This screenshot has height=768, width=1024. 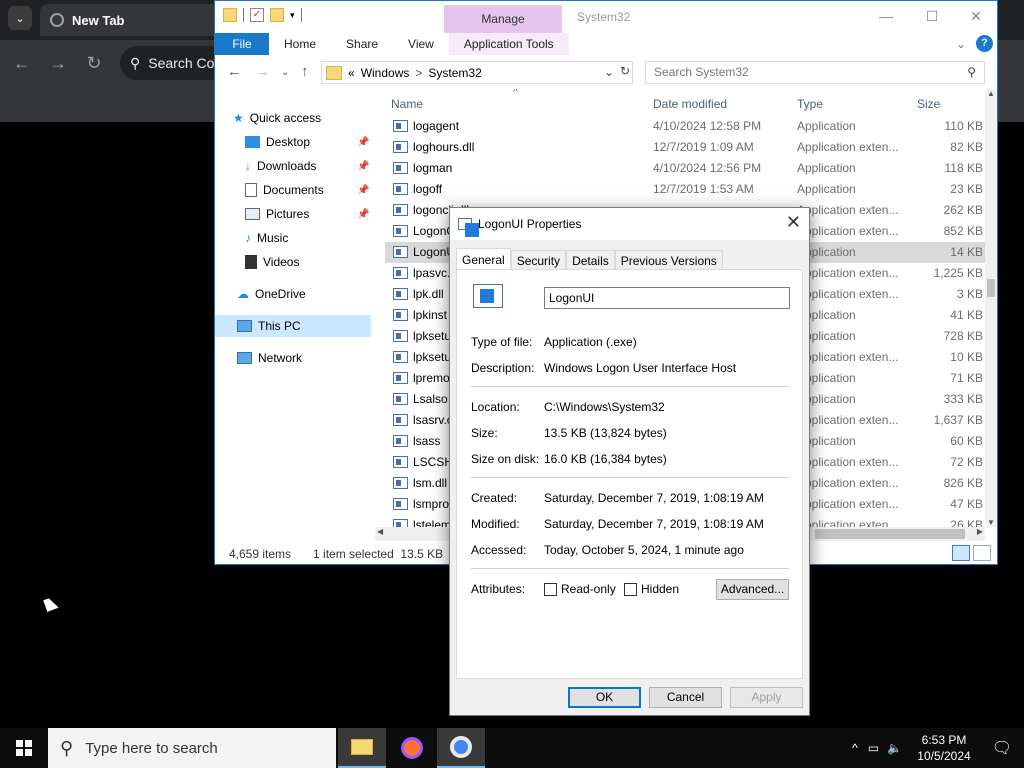 What do you see at coordinates (277, 15) in the screenshot?
I see `new-folder-icon` at bounding box center [277, 15].